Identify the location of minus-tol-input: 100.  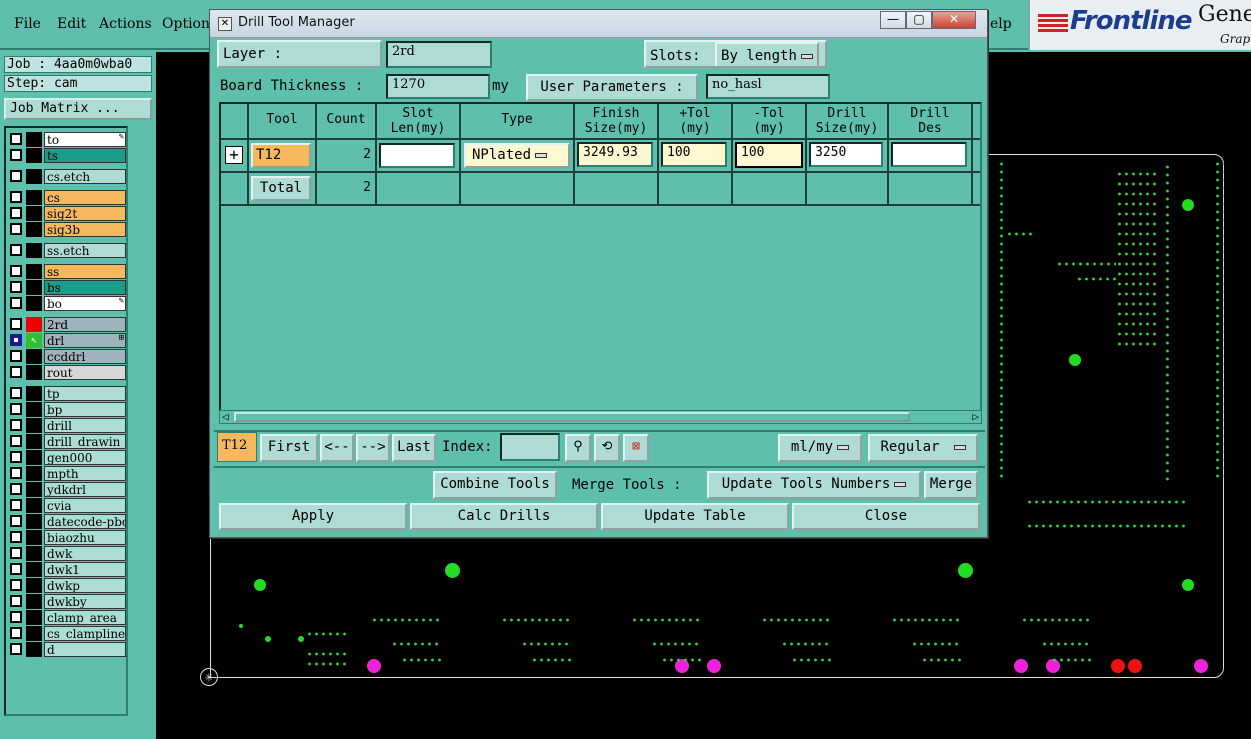
(769, 155).